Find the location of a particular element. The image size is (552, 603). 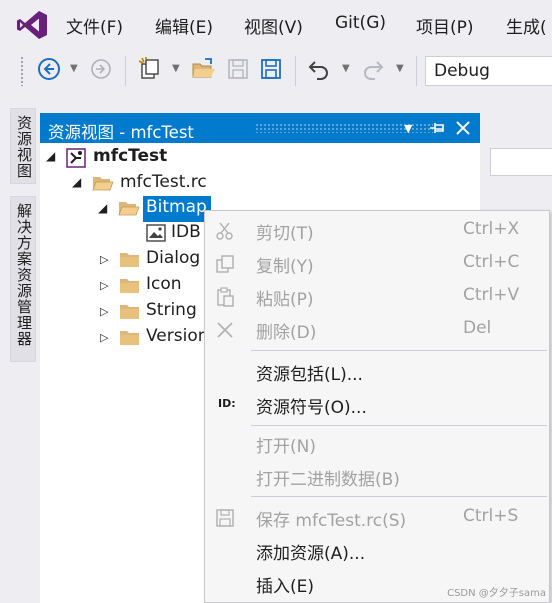

menu-item-shortcut: Ctrl+V is located at coordinates (491, 295).